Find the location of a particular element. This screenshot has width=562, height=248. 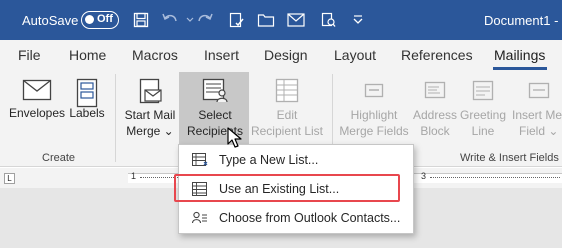

labels-label: Labels is located at coordinates (87, 113).